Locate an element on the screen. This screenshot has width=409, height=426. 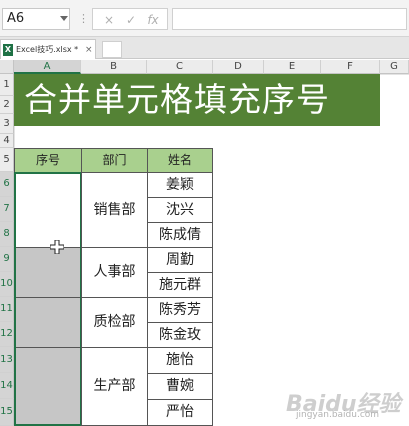
formula-input is located at coordinates (289, 19).